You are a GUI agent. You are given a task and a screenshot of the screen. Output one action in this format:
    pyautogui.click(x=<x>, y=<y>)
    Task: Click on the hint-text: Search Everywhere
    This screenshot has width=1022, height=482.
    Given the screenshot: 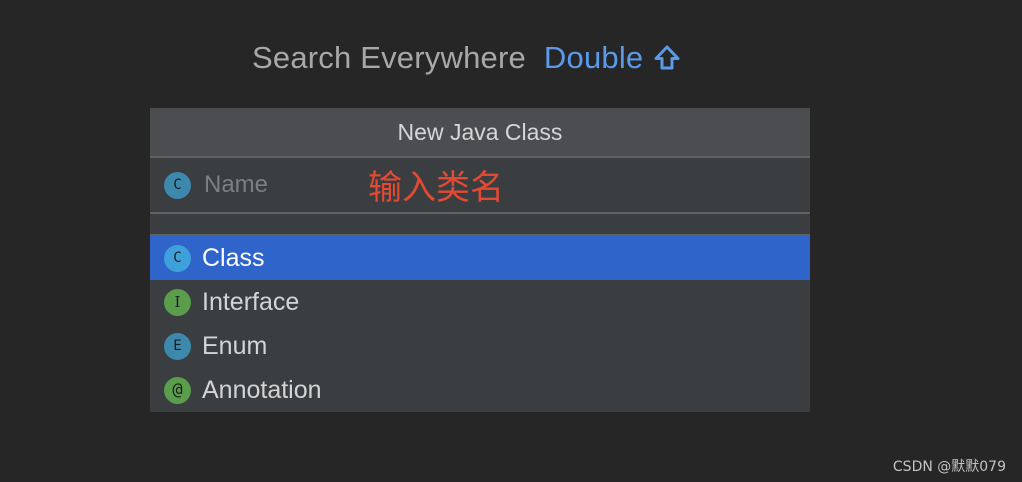 What is the action you would take?
    pyautogui.click(x=389, y=57)
    